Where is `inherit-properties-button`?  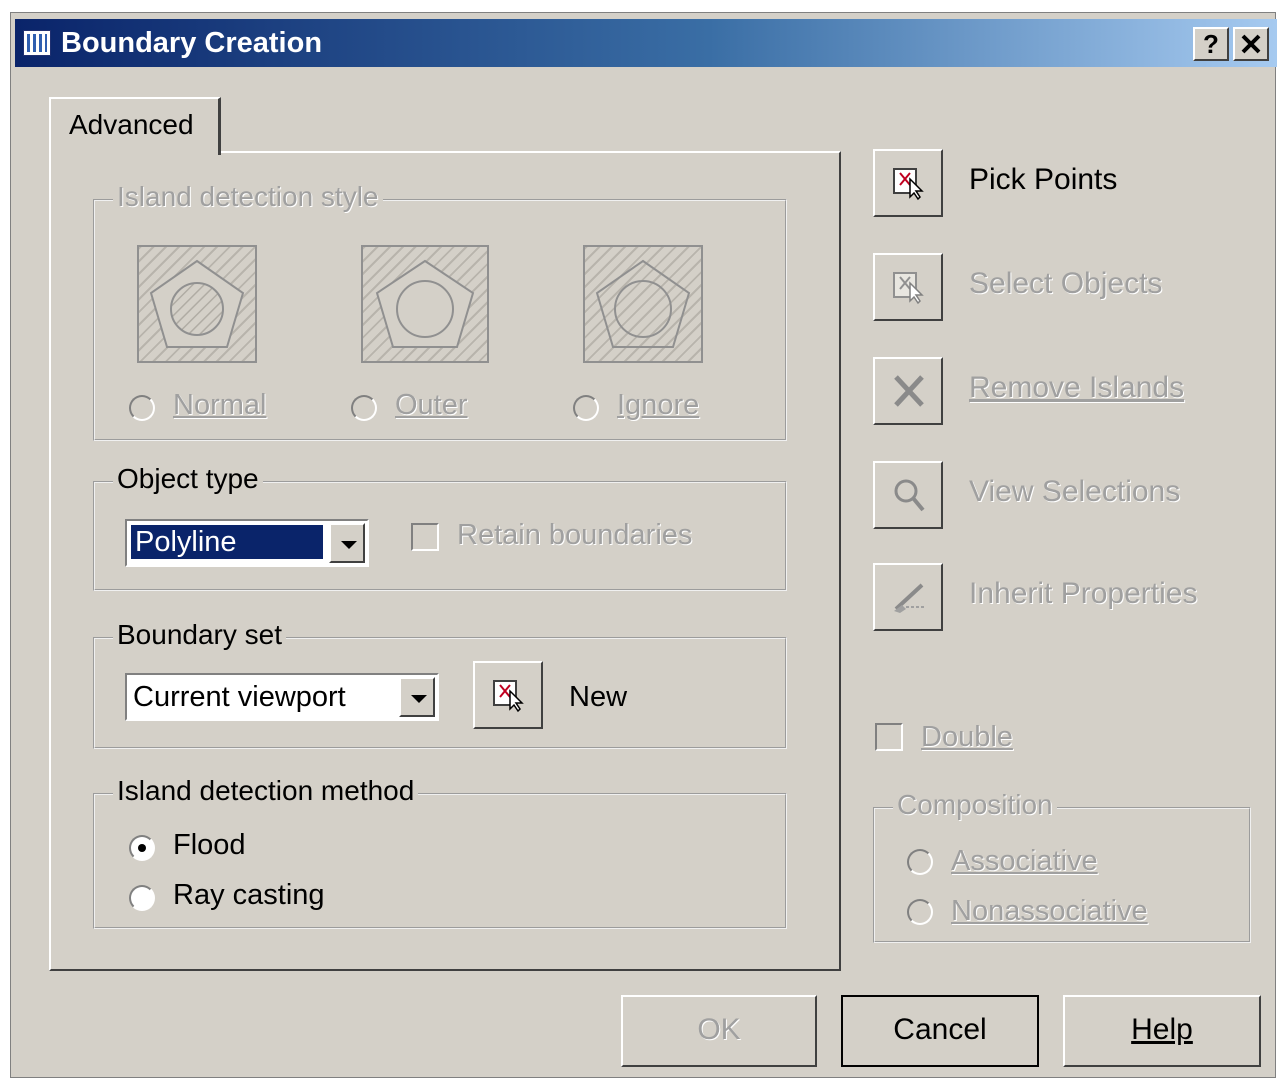
inherit-properties-button is located at coordinates (908, 597).